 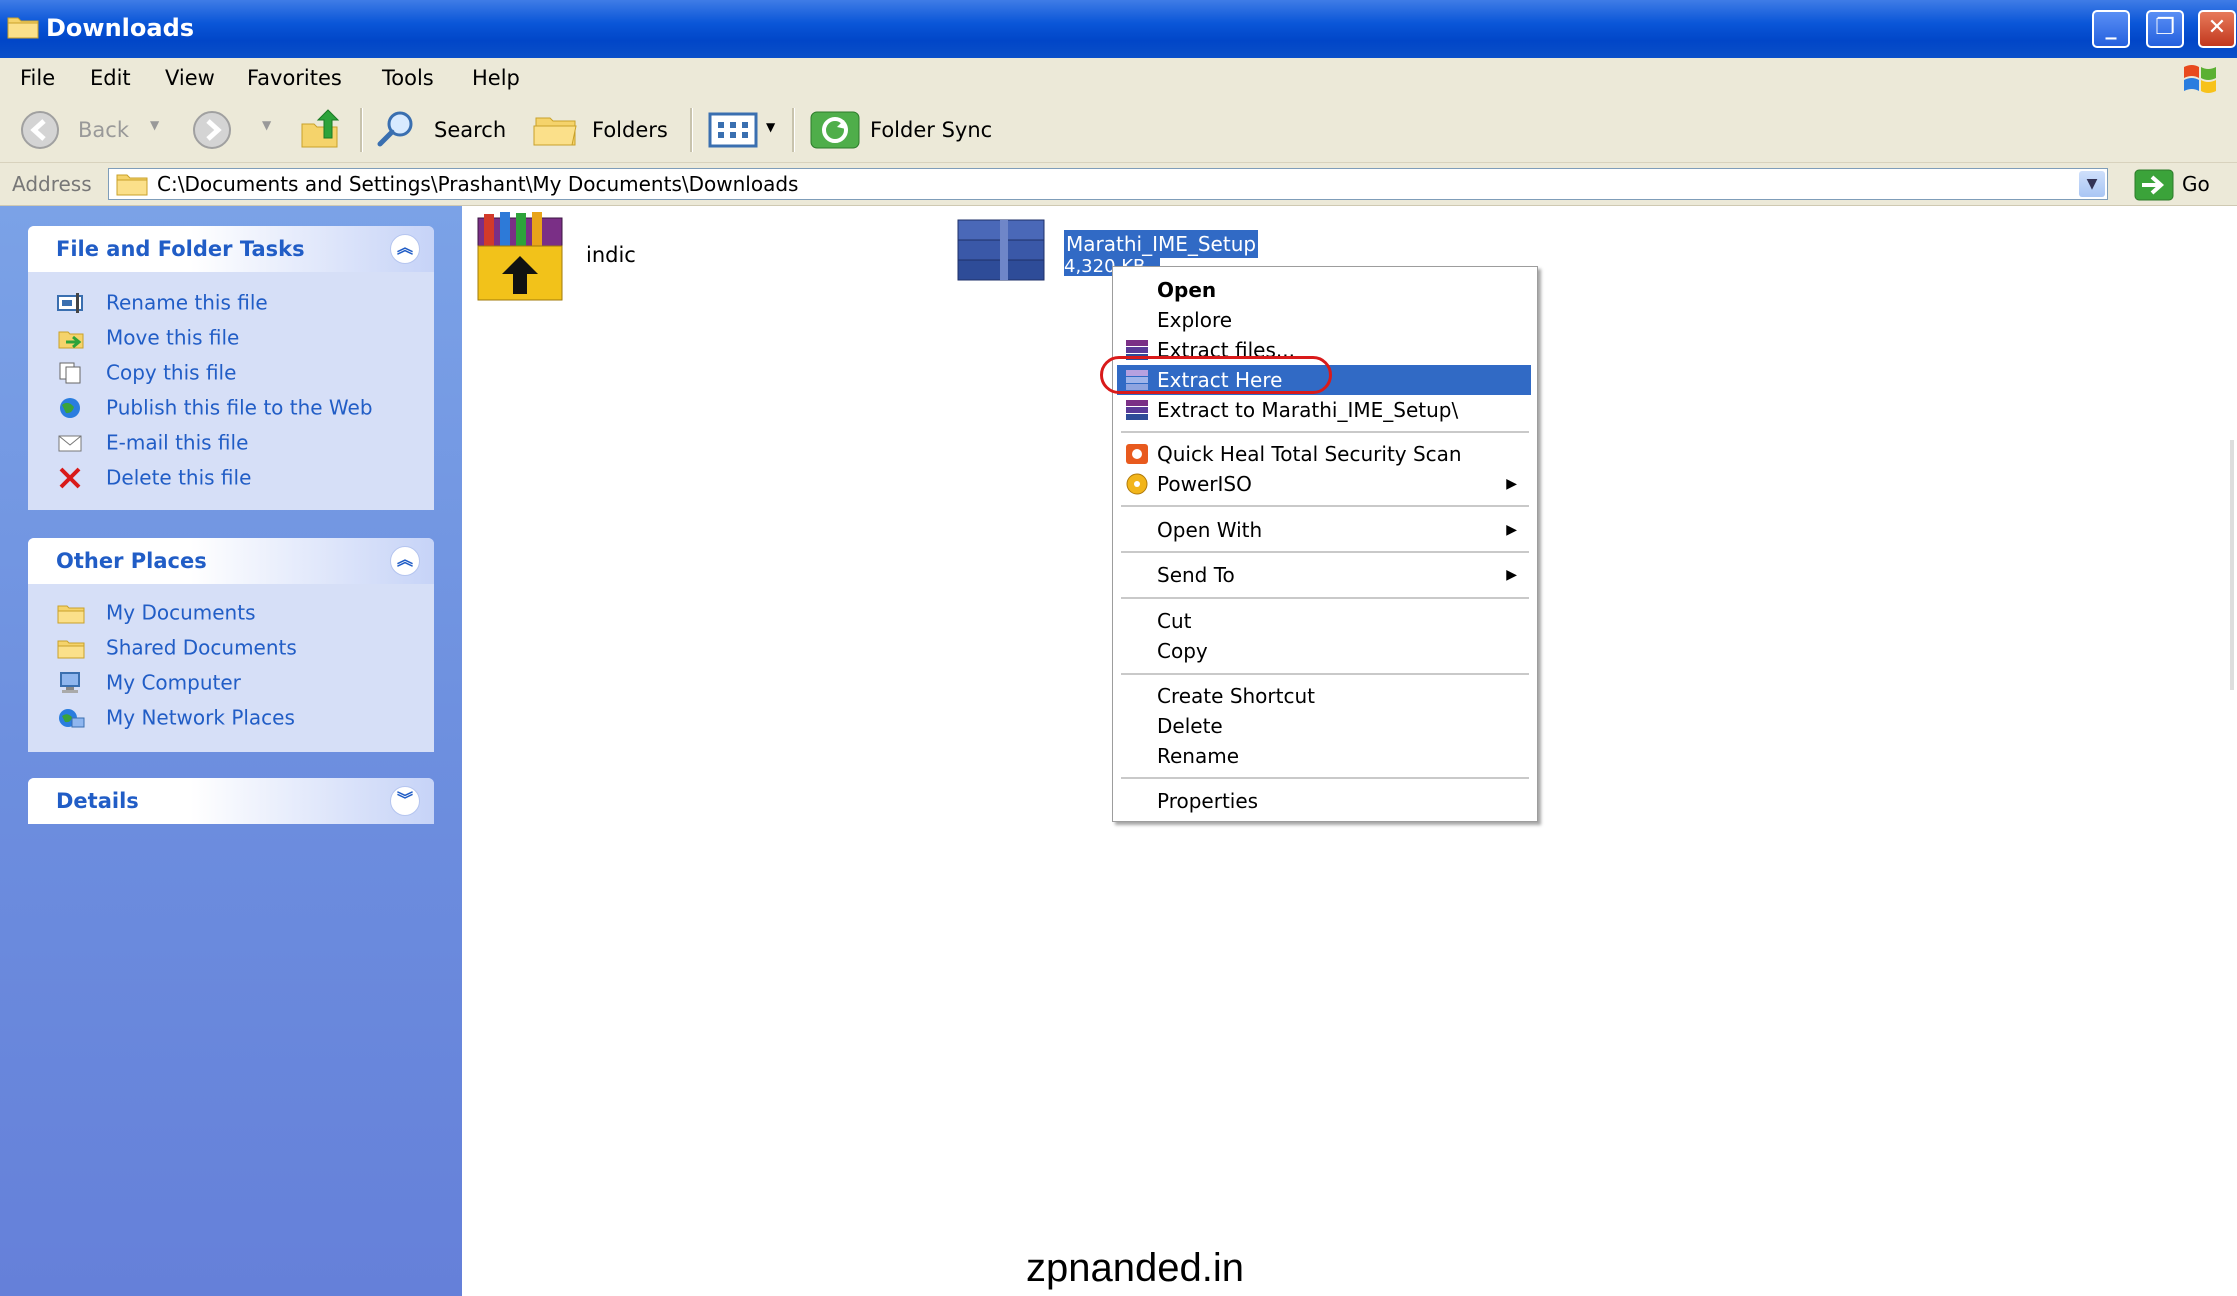 I want to click on menu-item-explore: Explore, so click(x=1324, y=320).